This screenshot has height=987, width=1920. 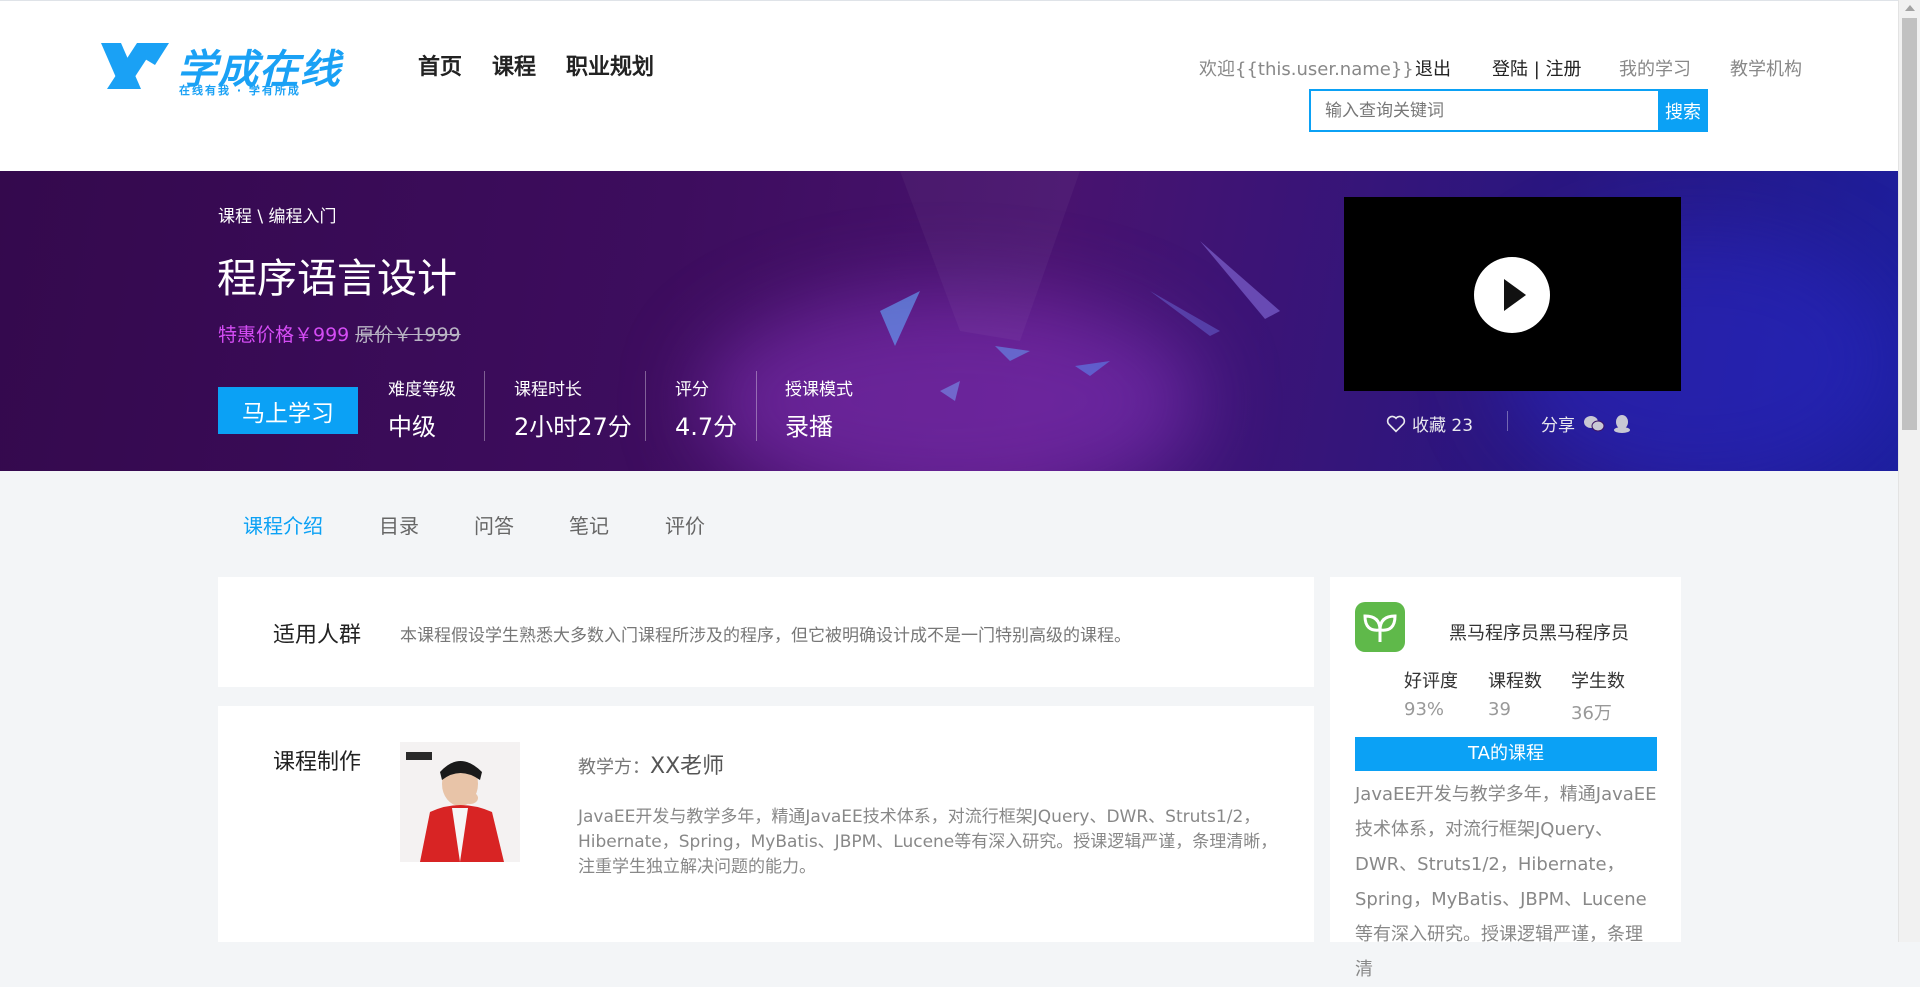 What do you see at coordinates (1515, 681) in the screenshot?
I see `side-stat-label: 课程数` at bounding box center [1515, 681].